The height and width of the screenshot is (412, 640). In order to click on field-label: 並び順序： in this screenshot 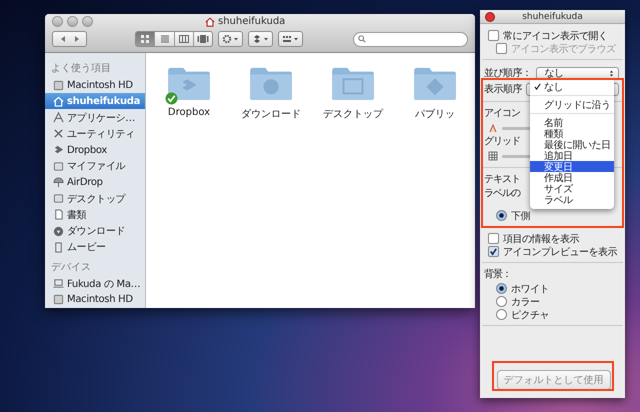, I will do `click(508, 73)`.